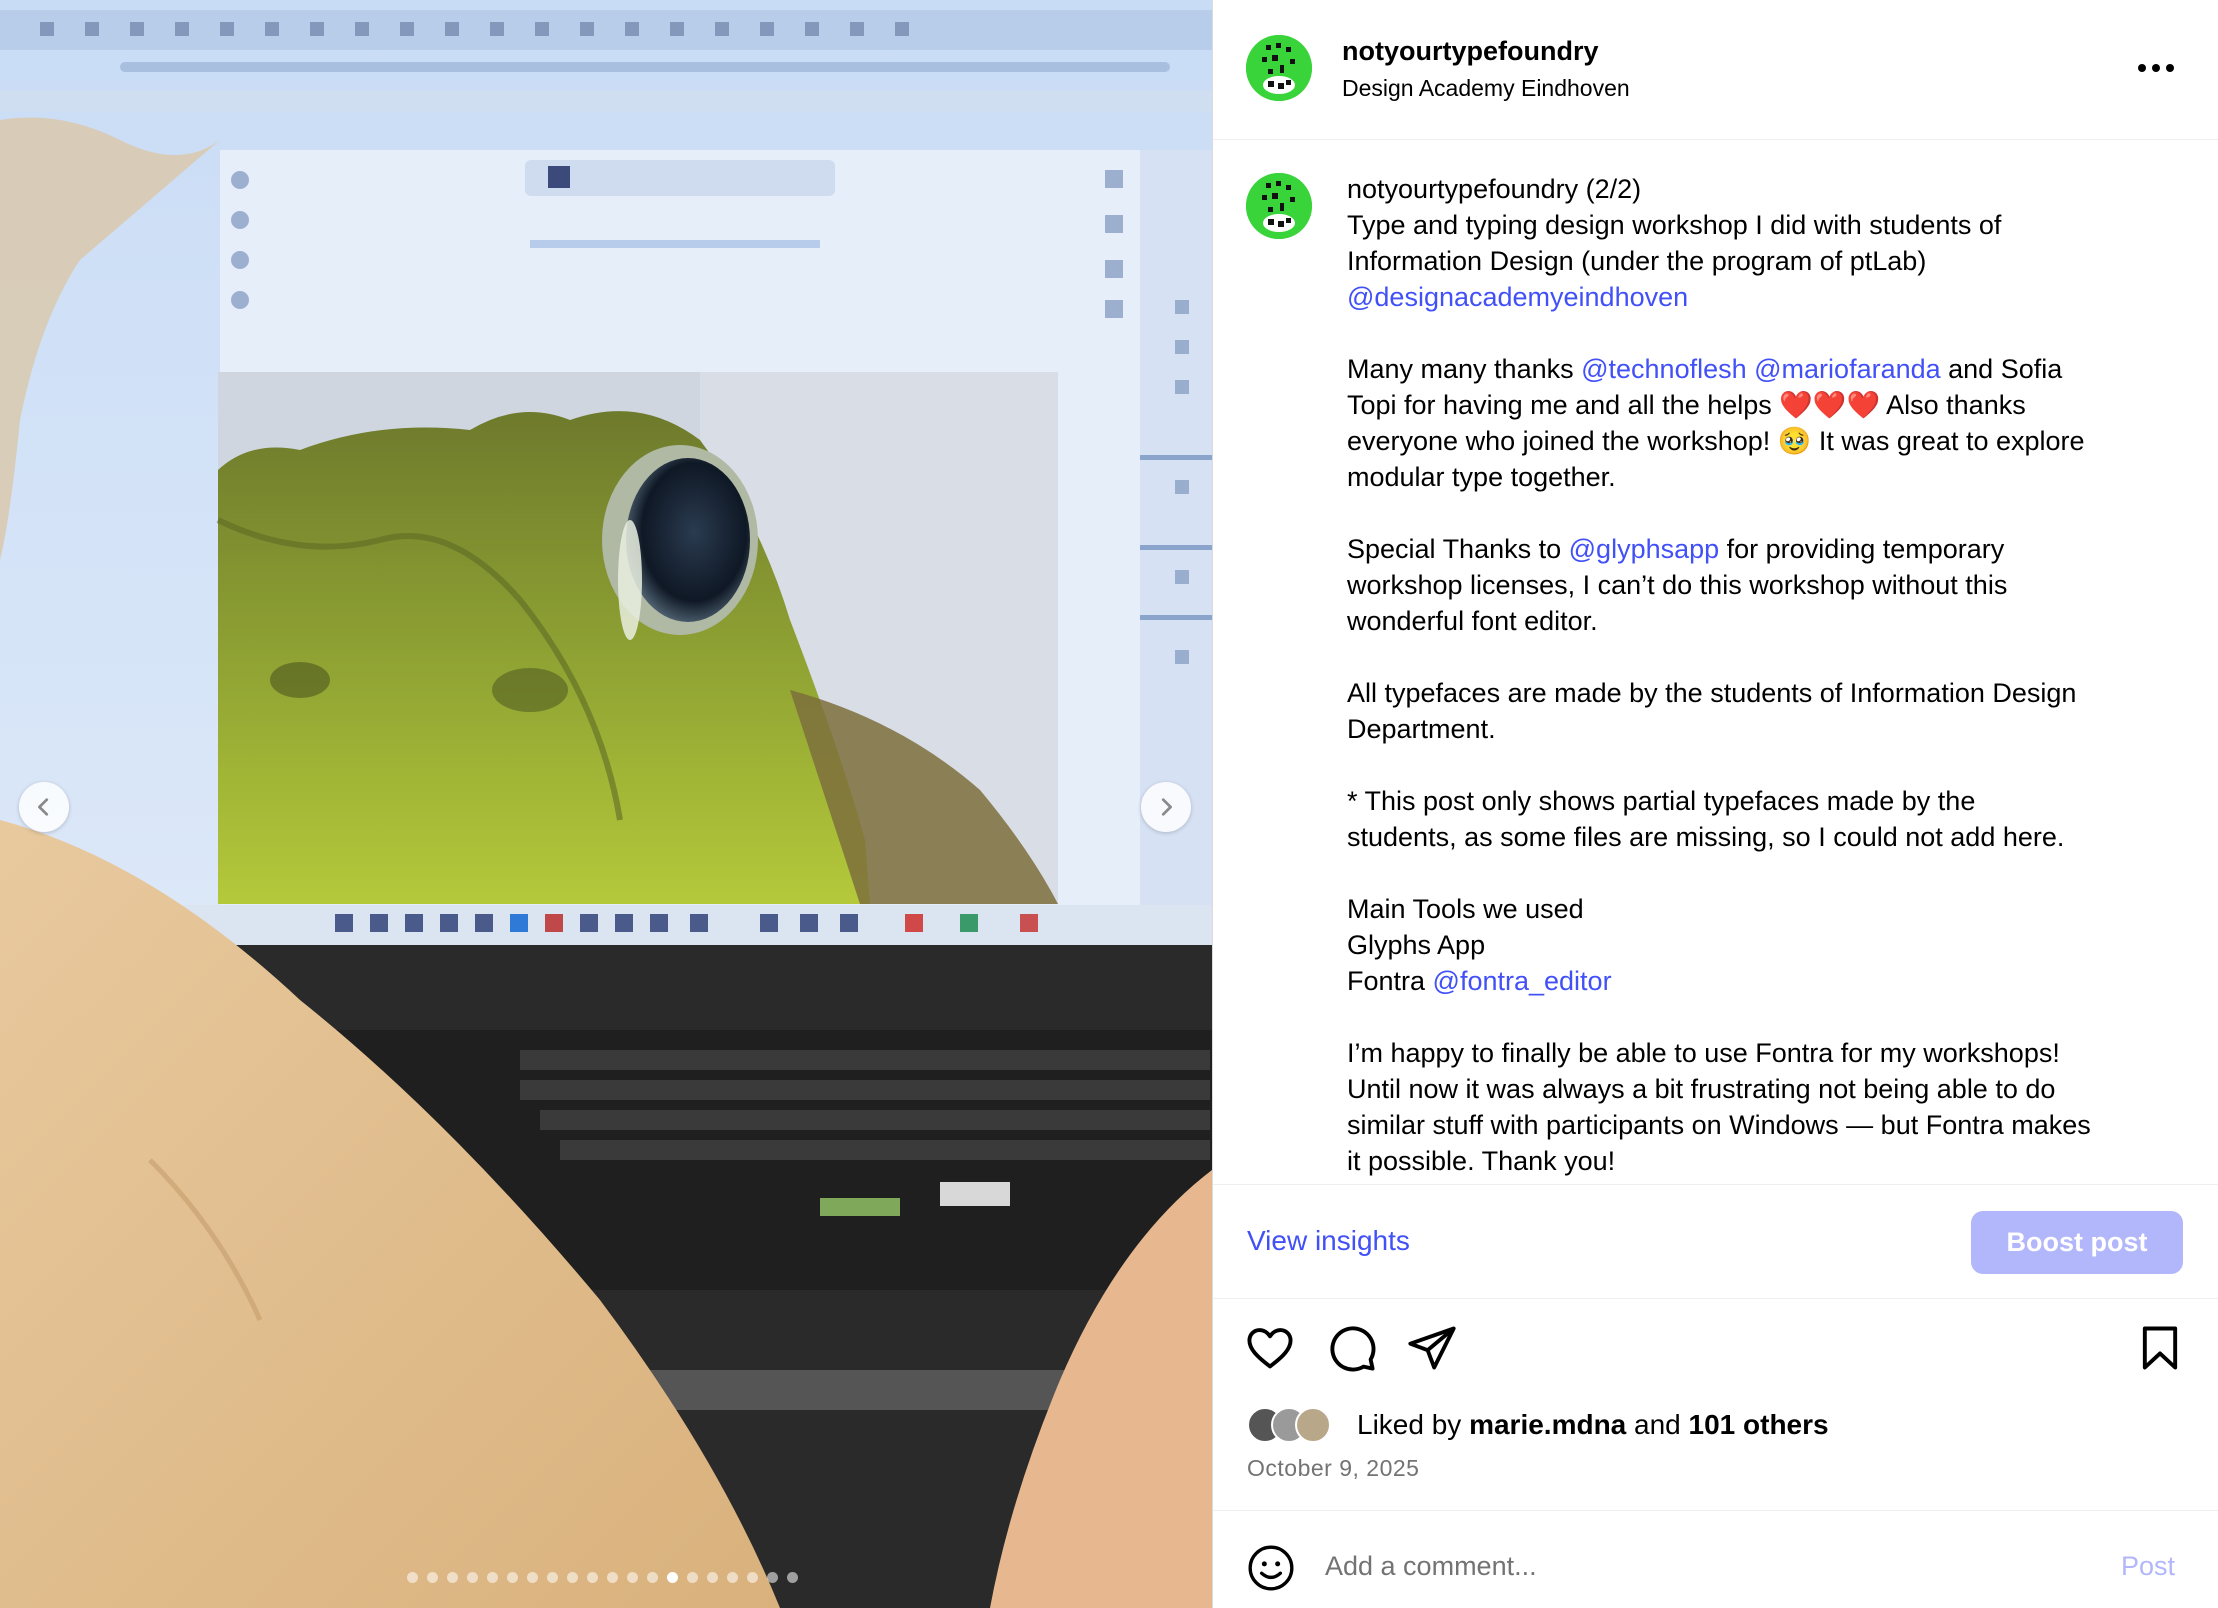 This screenshot has width=2218, height=1608. Describe the element at coordinates (1333, 1468) in the screenshot. I see `post-date: October 9, 2025` at that location.